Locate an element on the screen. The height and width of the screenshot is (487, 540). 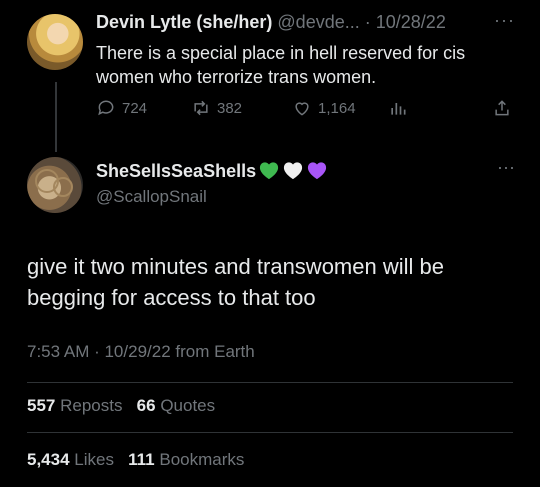
tweet1-actions: 724 382 1,164 is located at coordinates (306, 111).